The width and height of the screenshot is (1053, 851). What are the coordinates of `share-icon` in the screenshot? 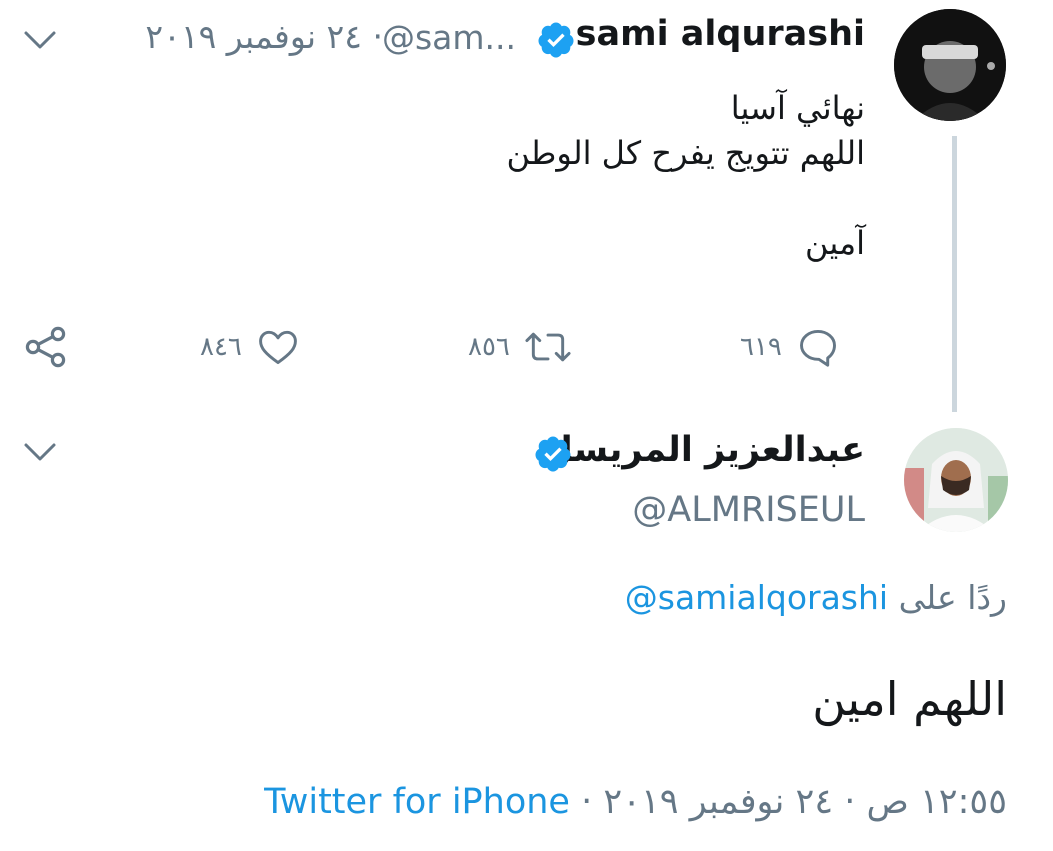 It's located at (46, 347).